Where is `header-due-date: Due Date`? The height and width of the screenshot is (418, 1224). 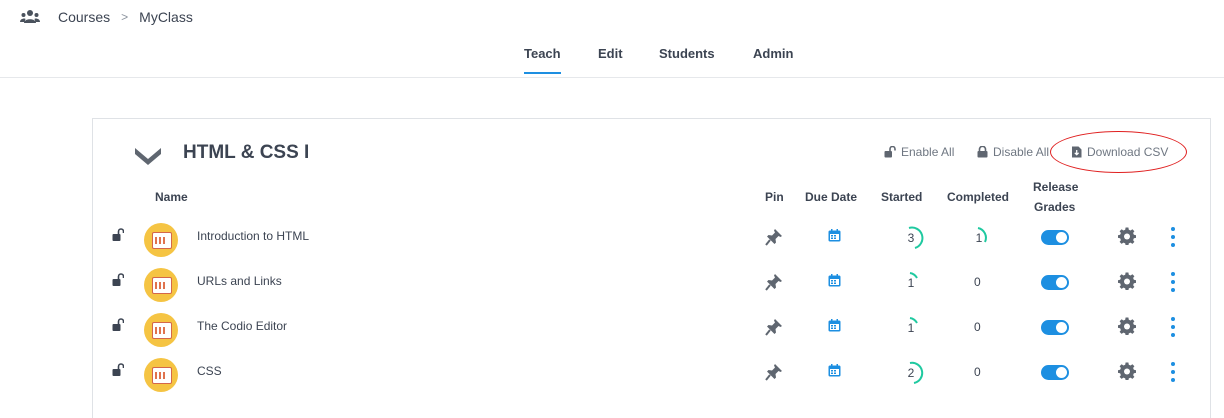
header-due-date: Due Date is located at coordinates (831, 197).